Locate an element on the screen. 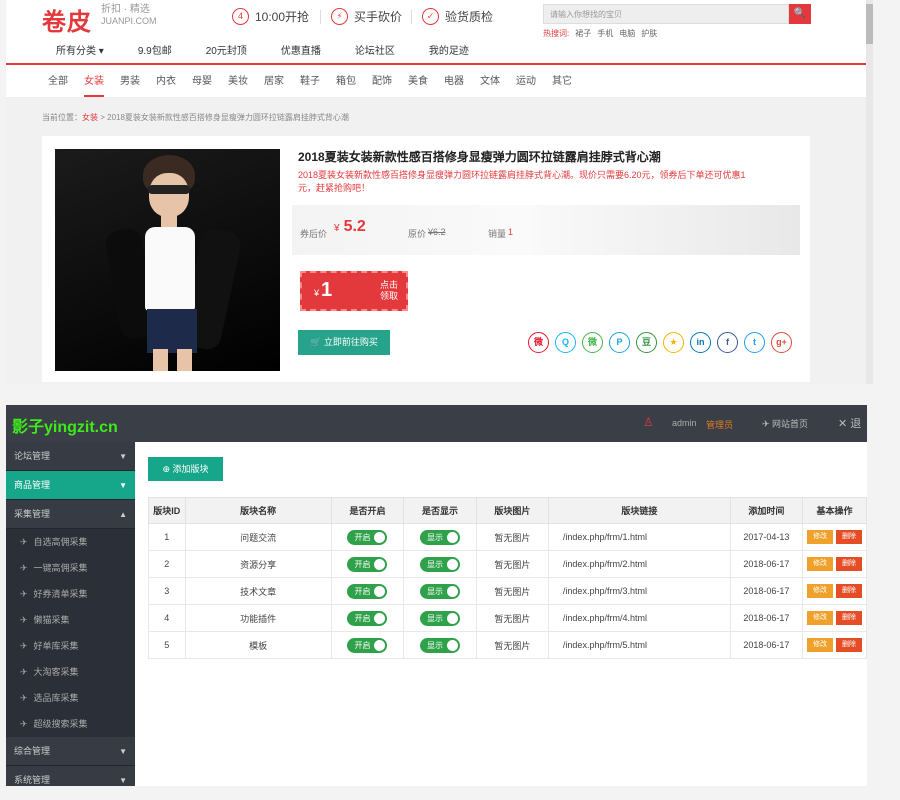 The width and height of the screenshot is (900, 800). category-tab: 运动 is located at coordinates (526, 81).